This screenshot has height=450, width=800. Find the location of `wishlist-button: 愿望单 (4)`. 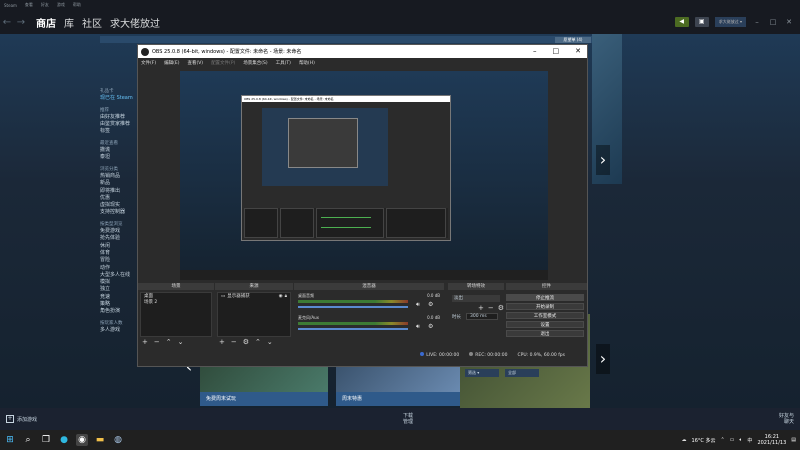

wishlist-button: 愿望单 (4) is located at coordinates (573, 40).